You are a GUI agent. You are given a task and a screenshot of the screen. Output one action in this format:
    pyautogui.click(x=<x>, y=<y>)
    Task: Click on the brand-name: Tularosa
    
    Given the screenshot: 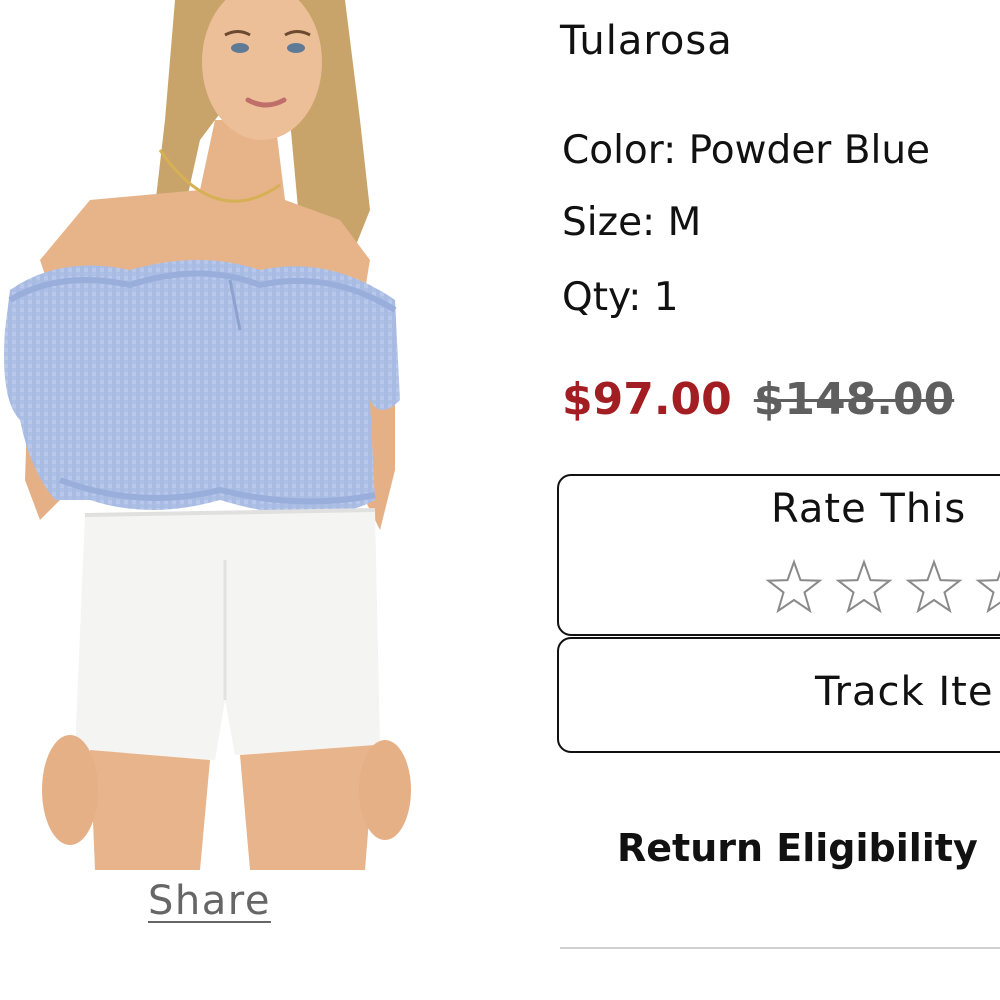 What is the action you would take?
    pyautogui.click(x=646, y=41)
    